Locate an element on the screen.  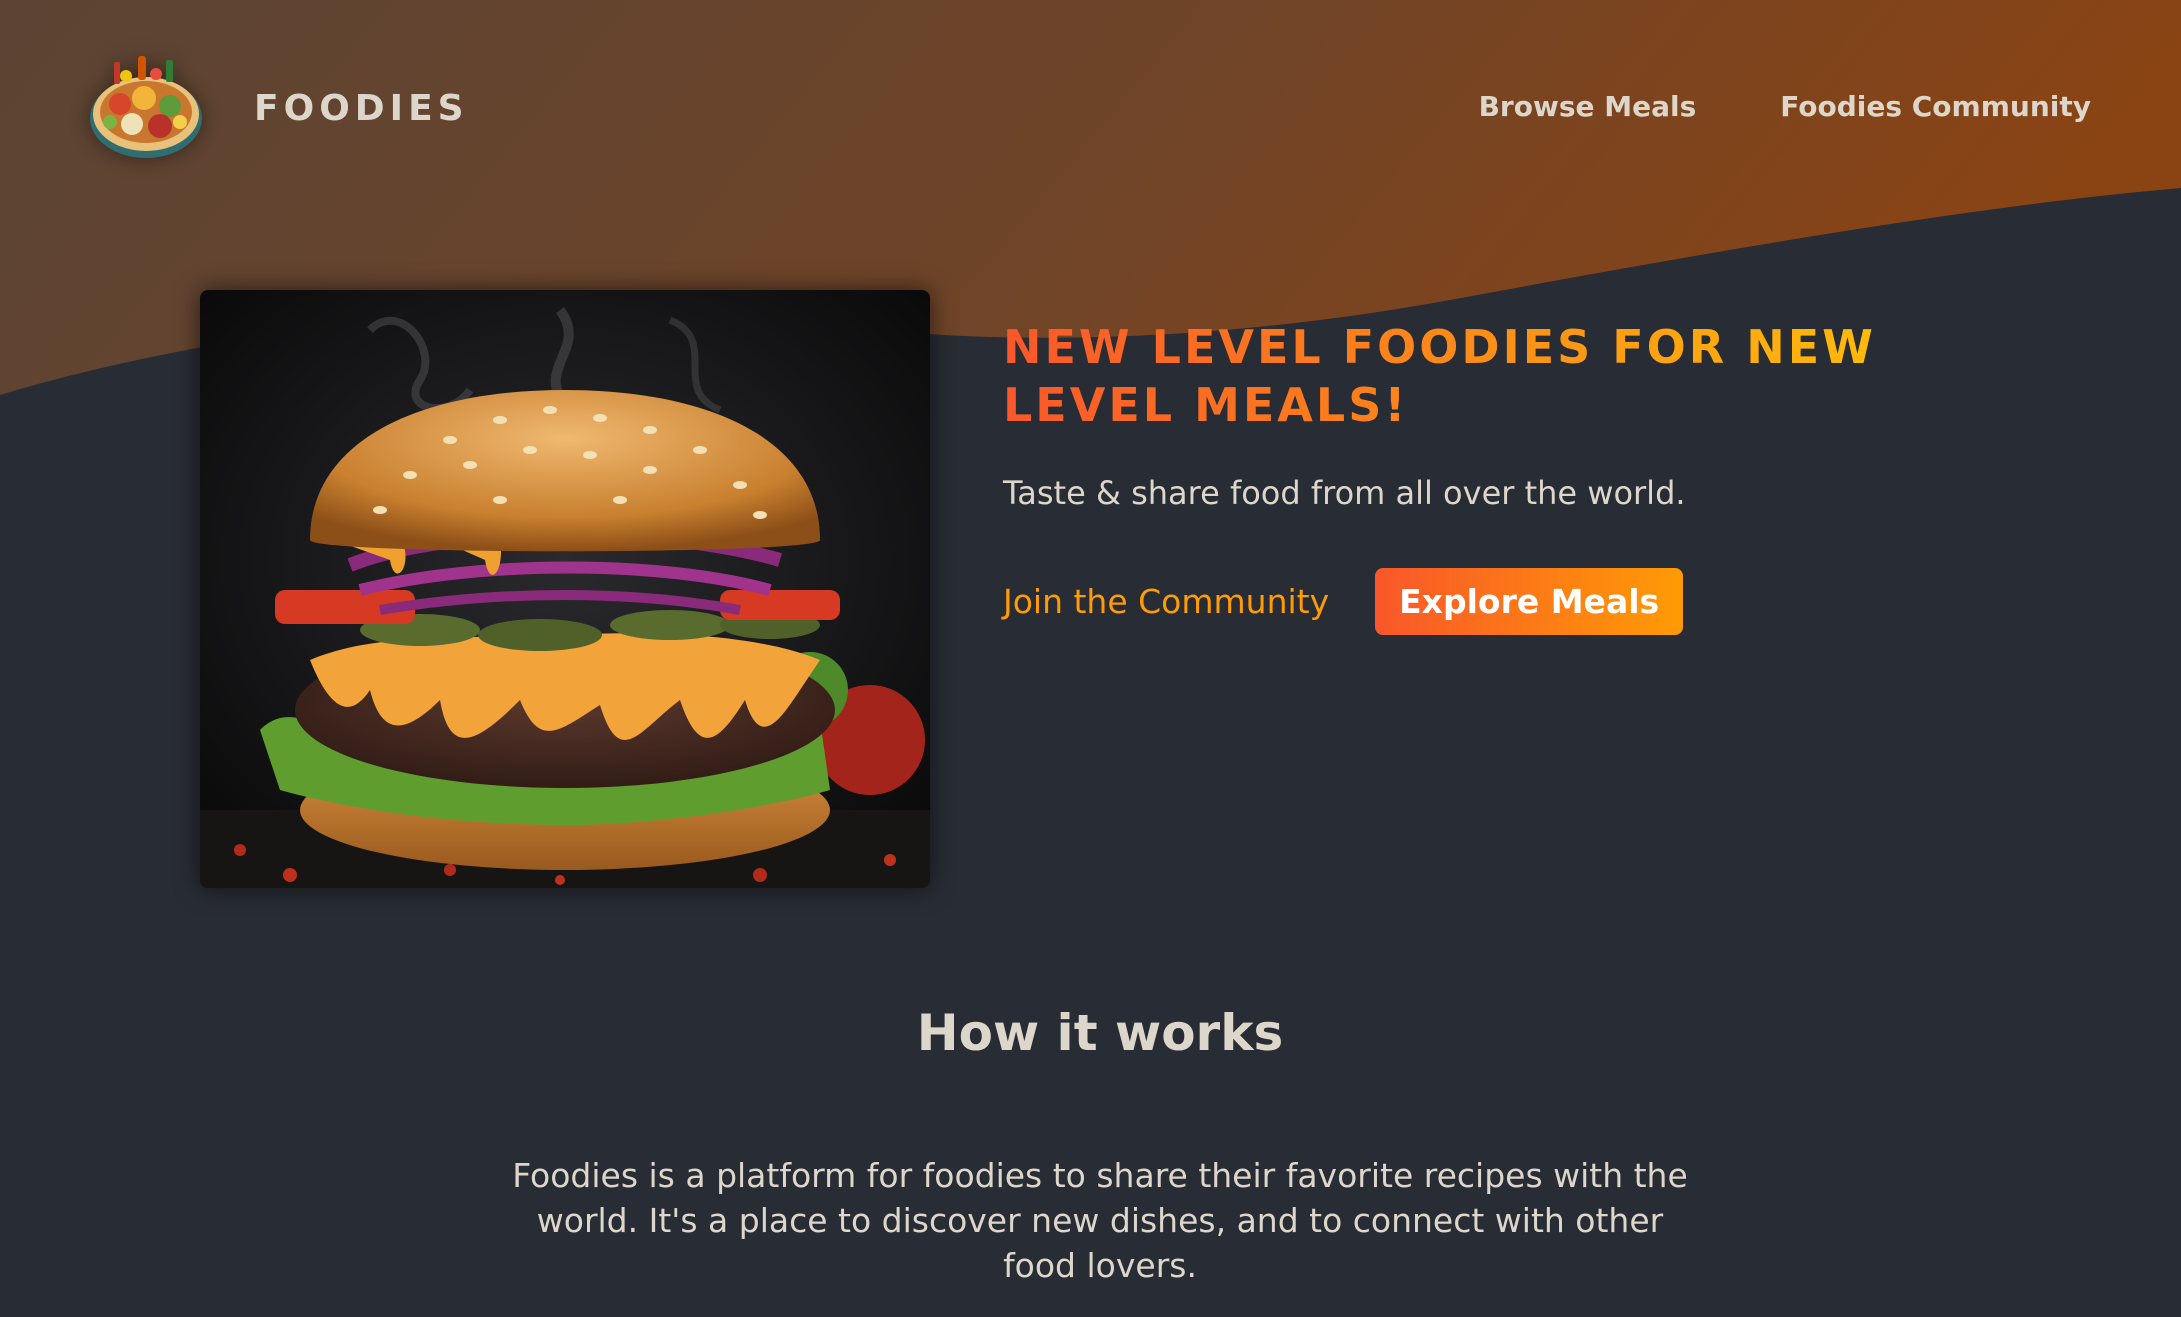
nav-browse-meals: Browse Meals is located at coordinates (1588, 106).